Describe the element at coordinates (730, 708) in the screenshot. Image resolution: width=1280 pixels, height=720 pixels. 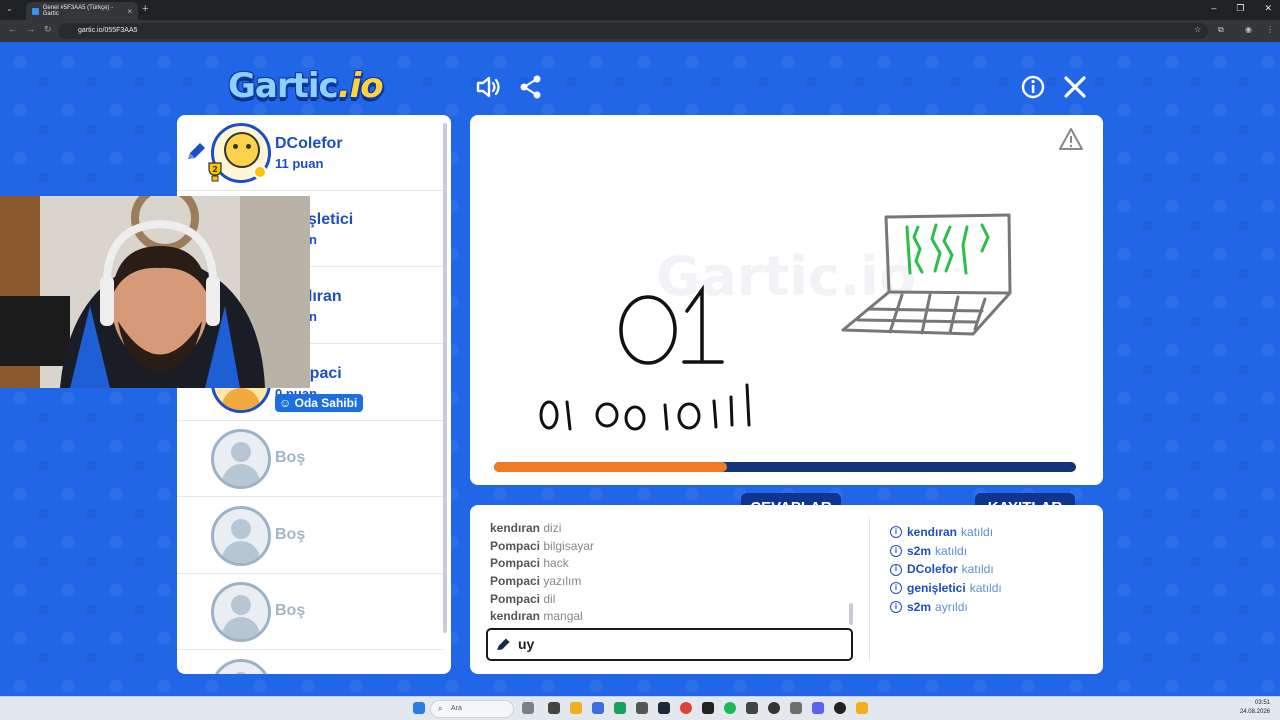
I see `spotify-icon` at that location.